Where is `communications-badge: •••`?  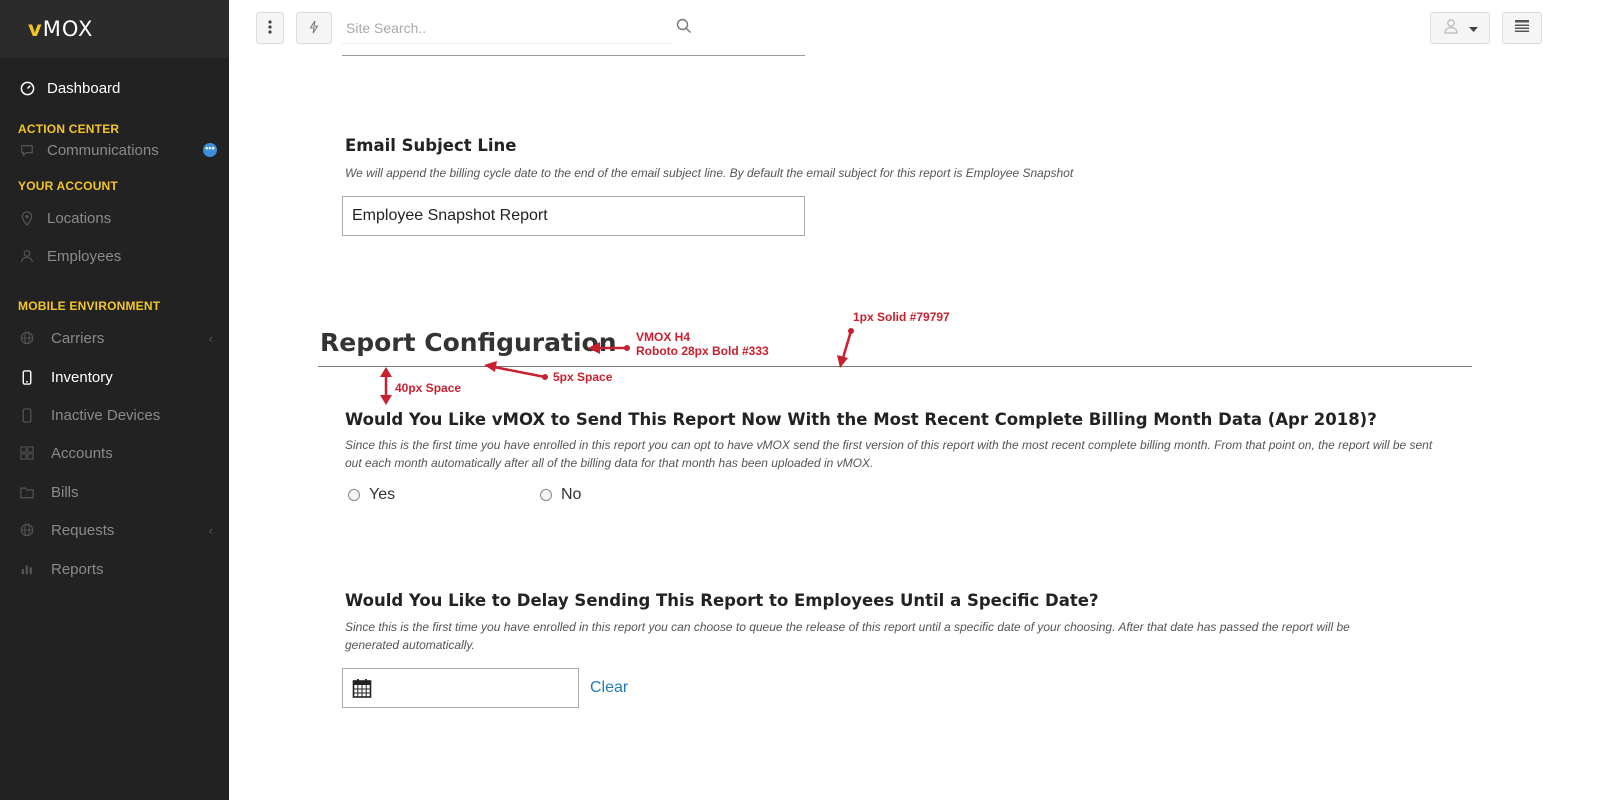
communications-badge: ••• is located at coordinates (210, 150).